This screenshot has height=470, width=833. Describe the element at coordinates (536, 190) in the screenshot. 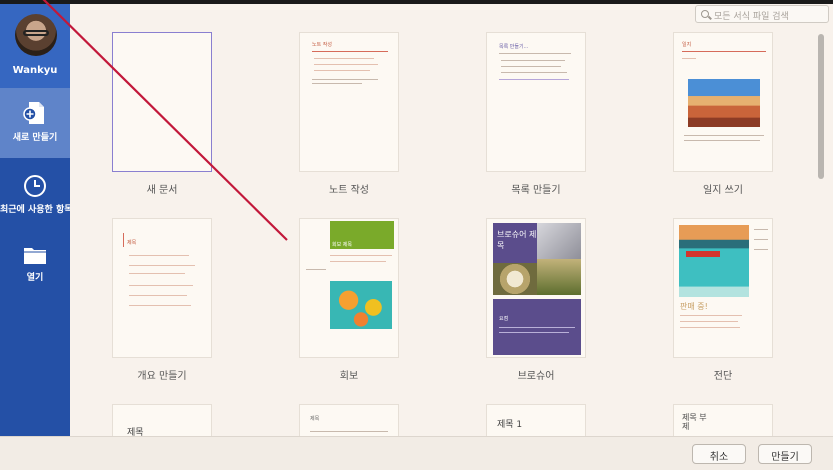

I see `template-caption: 목록 만들기` at that location.